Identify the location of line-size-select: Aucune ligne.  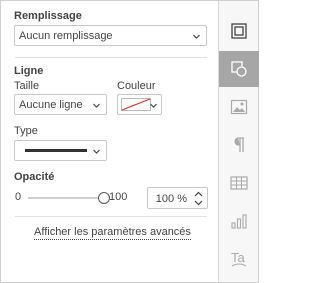
(60, 104).